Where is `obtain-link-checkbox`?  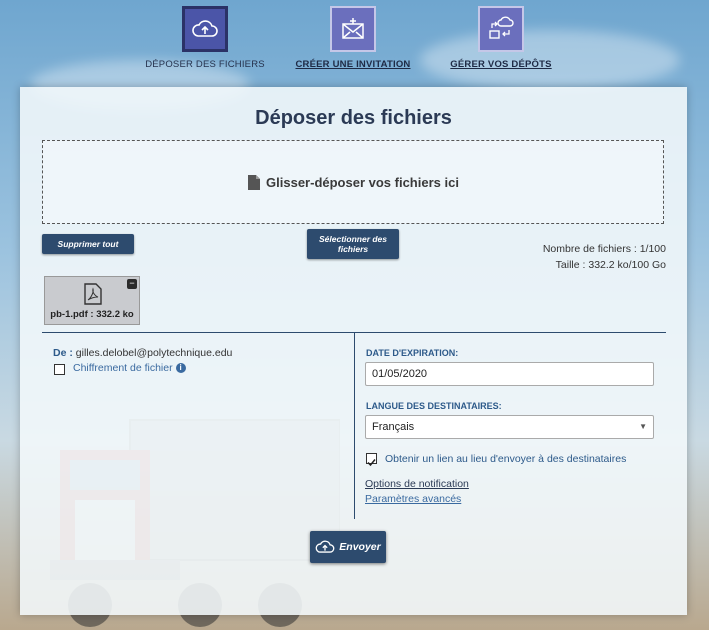
obtain-link-checkbox is located at coordinates (371, 460).